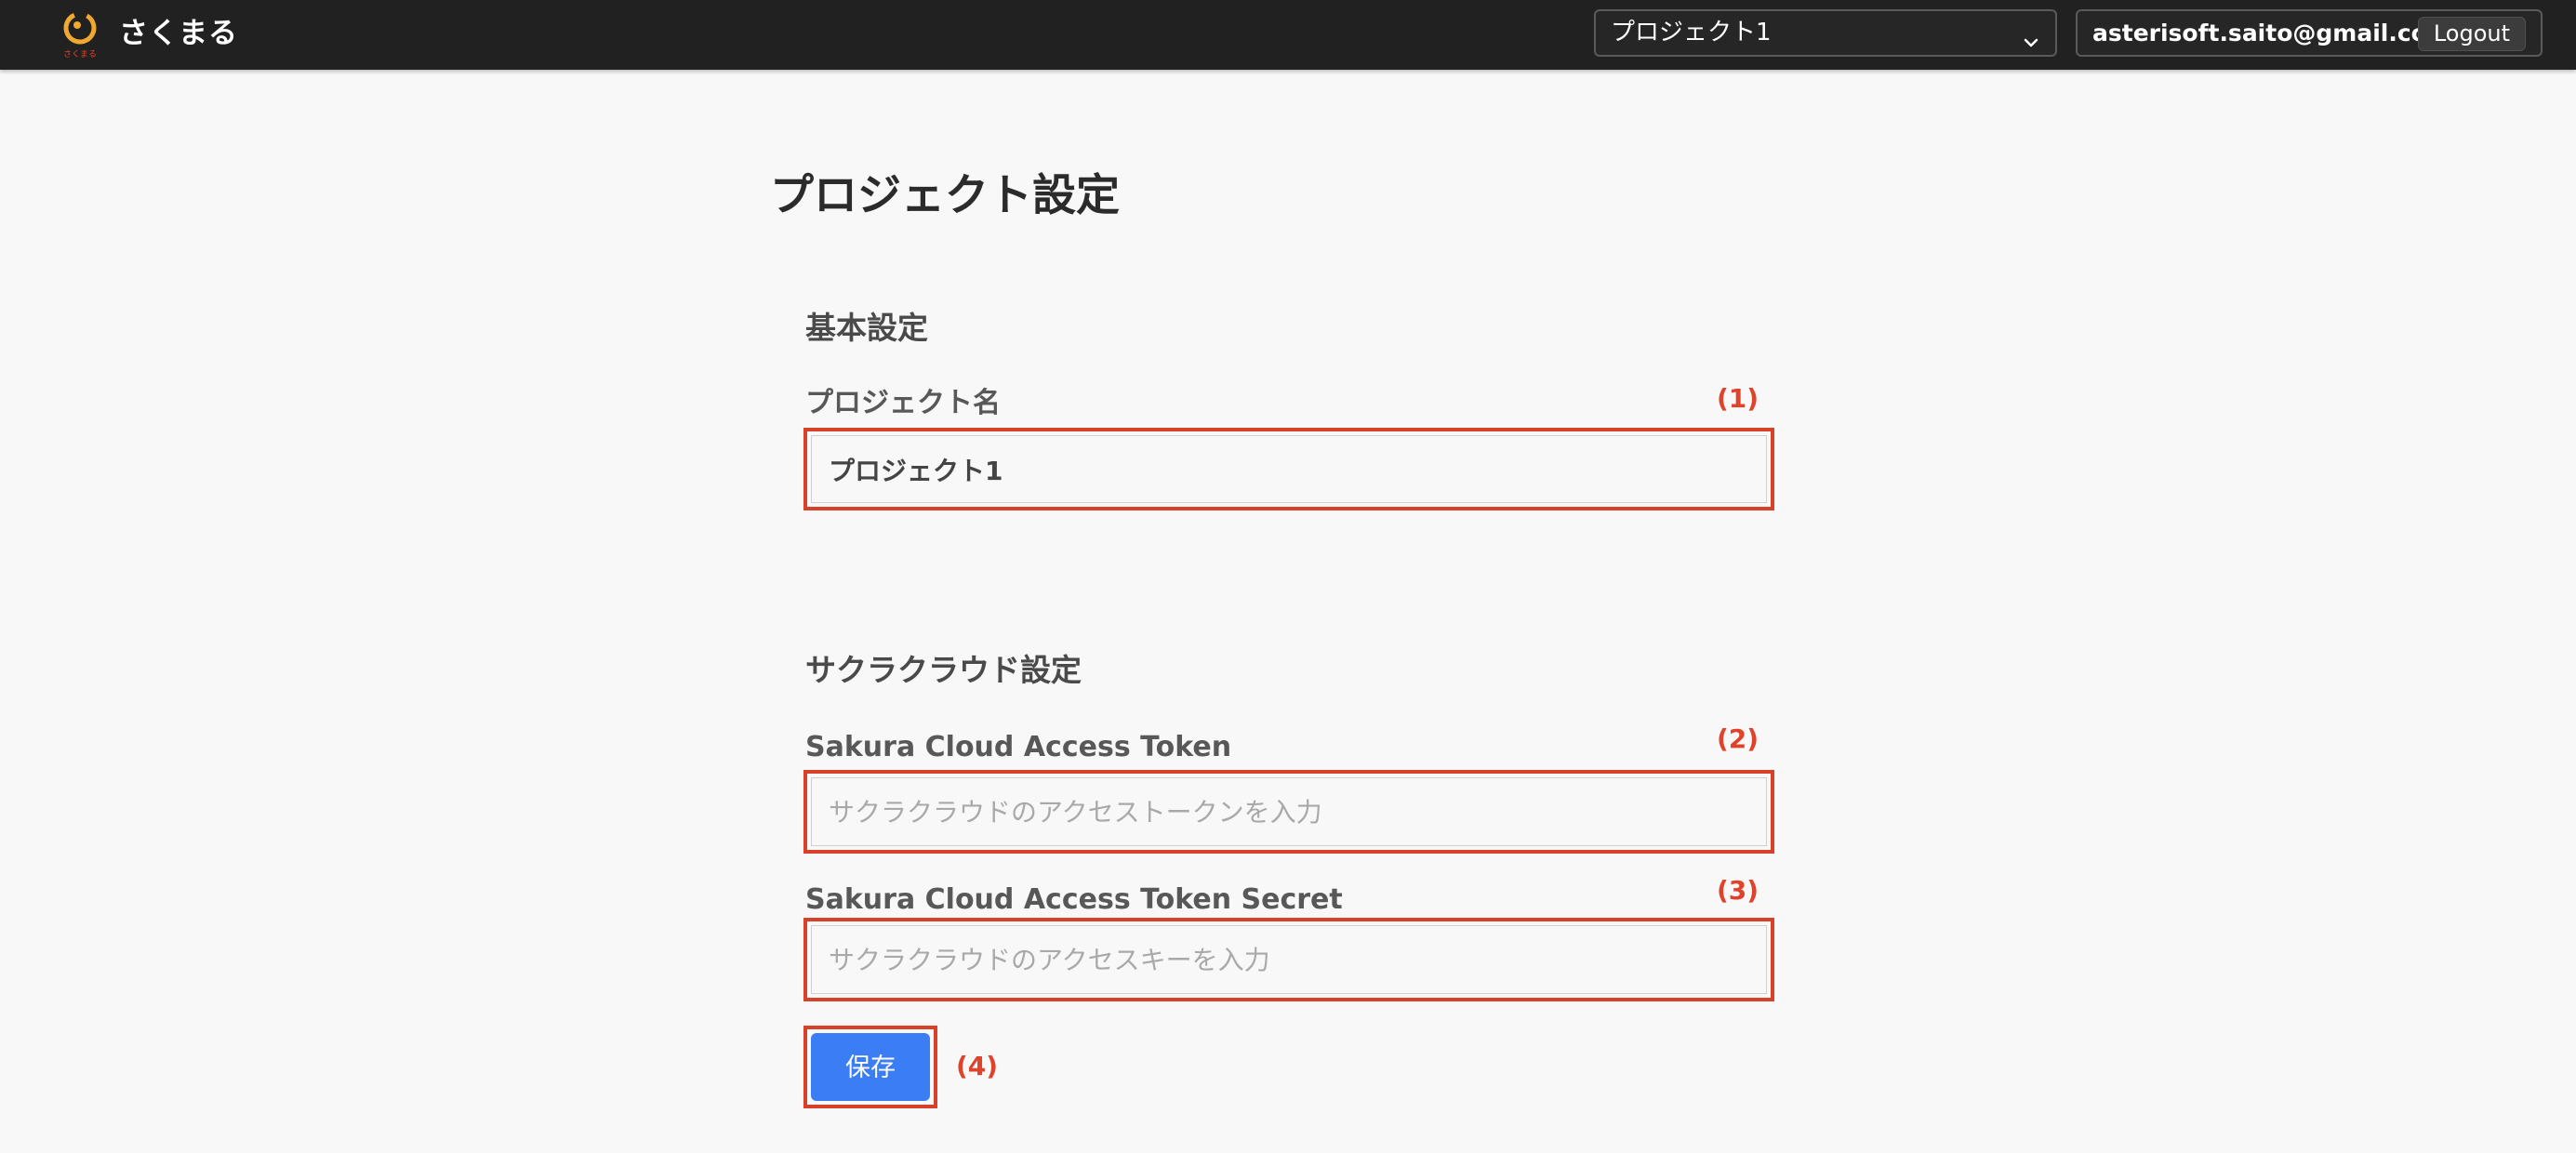 This screenshot has height=1153, width=2576. Describe the element at coordinates (1738, 890) in the screenshot. I see `callout-3: (3)` at that location.